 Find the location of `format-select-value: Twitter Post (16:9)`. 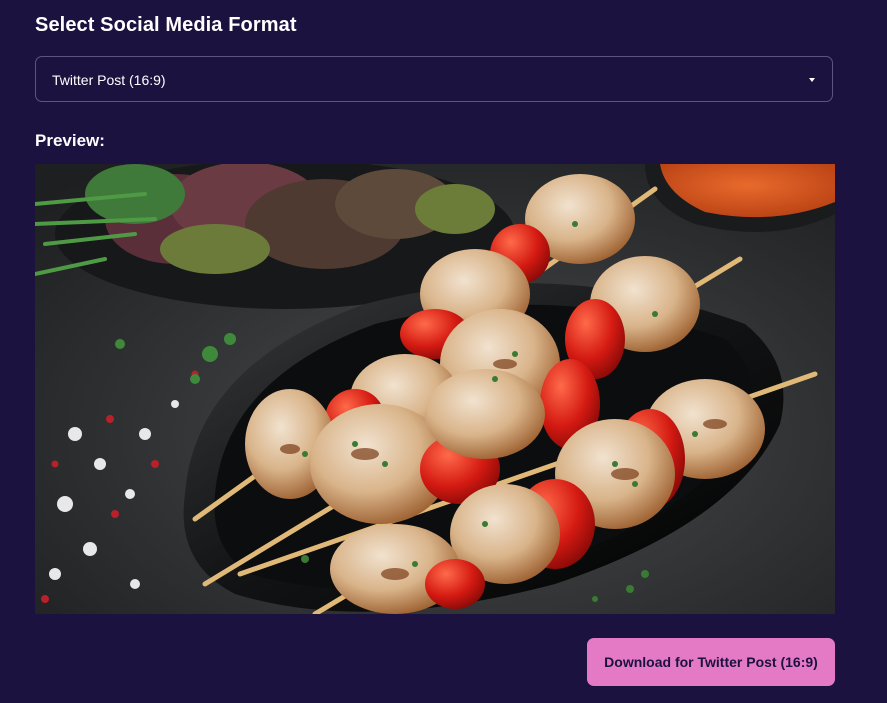

format-select-value: Twitter Post (16:9) is located at coordinates (109, 80).